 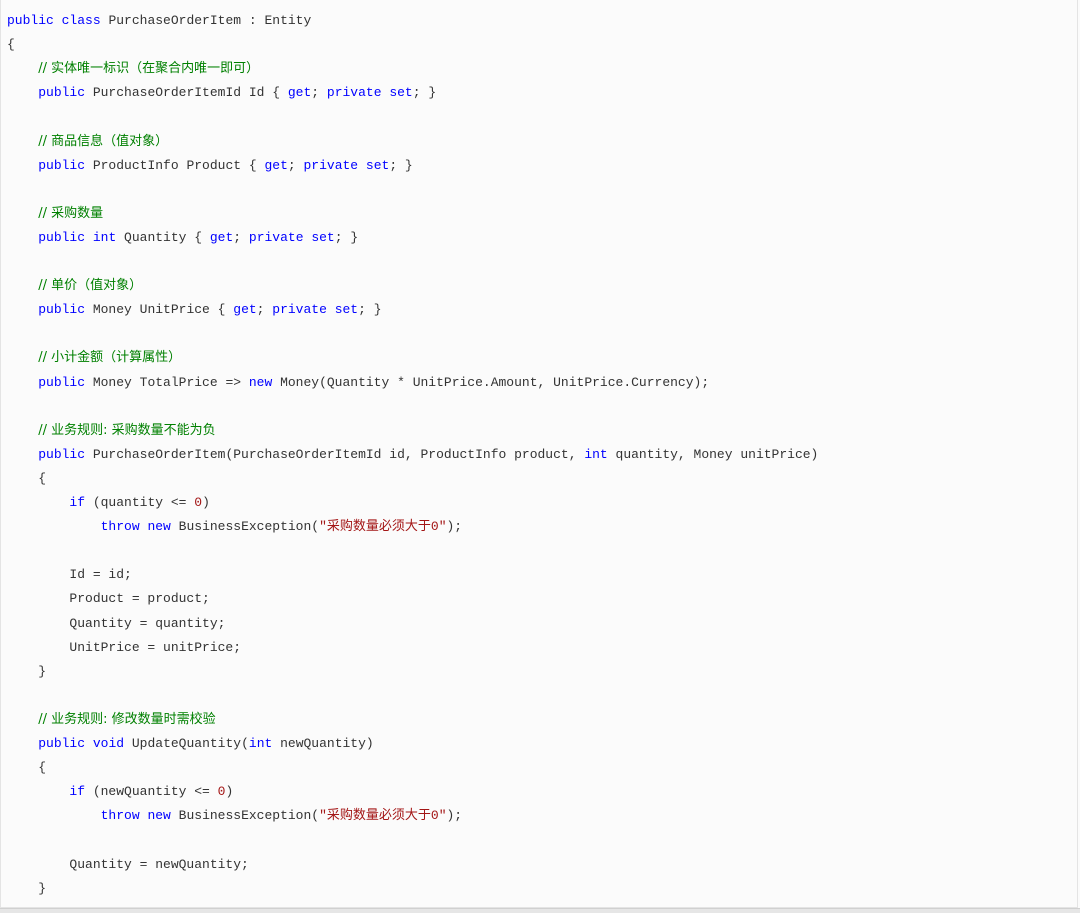 I want to click on code-line: if (newQuantity <= 0), so click(x=120, y=792).